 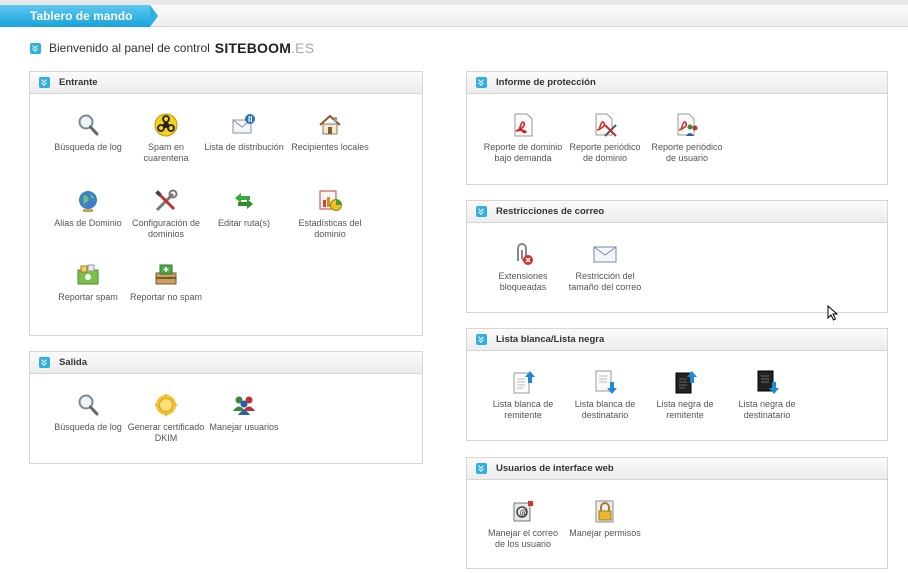 I want to click on item-manejar-usuarios: Manejar usuarios, so click(x=244, y=412).